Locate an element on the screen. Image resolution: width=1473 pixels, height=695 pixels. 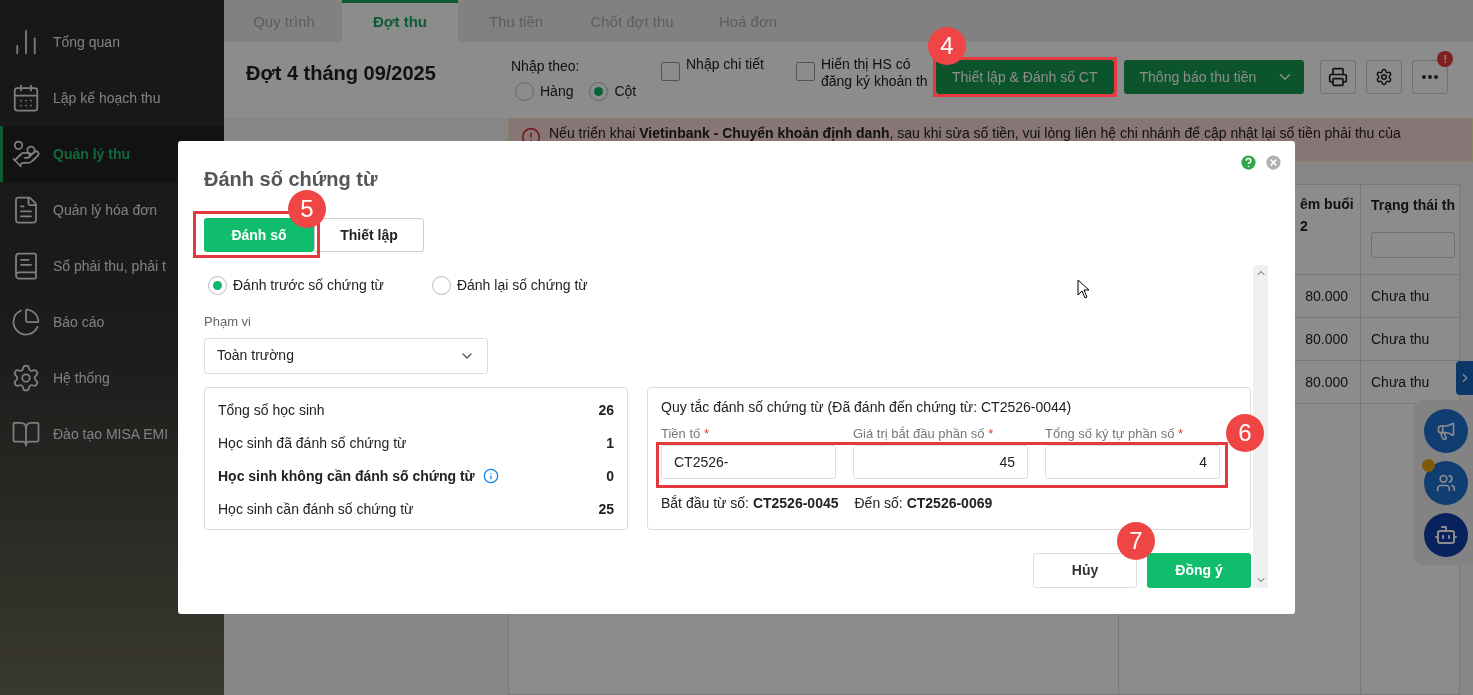
radio-label: Đánh trước số chứng từ is located at coordinates (308, 285).